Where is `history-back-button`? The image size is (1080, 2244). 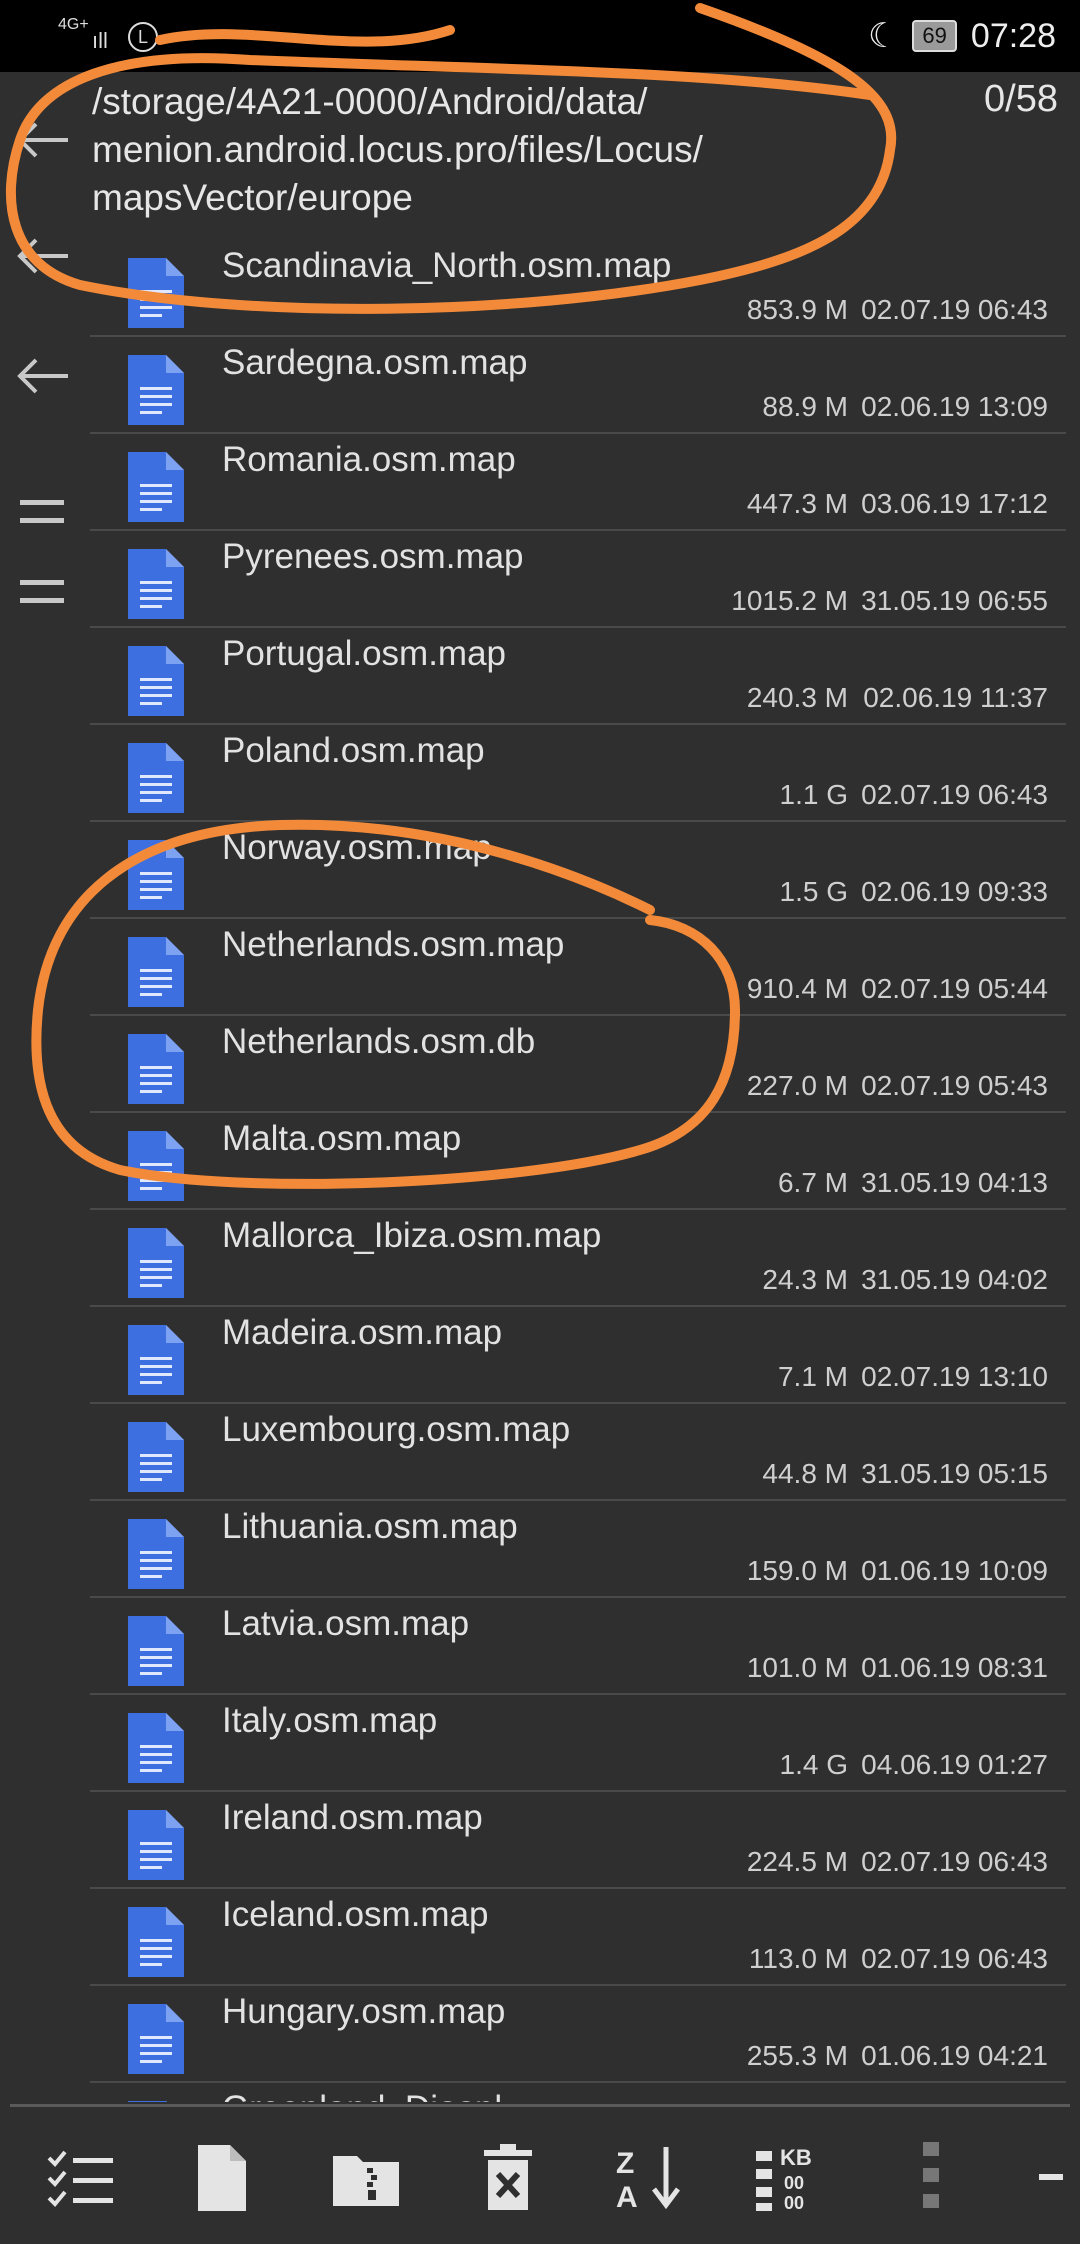
history-back-button is located at coordinates (42, 376).